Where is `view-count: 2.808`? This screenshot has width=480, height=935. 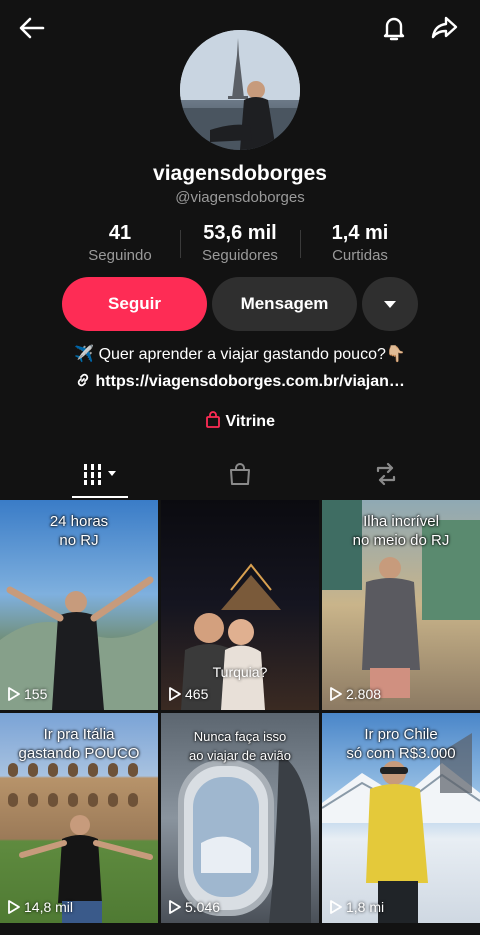
view-count: 2.808 is located at coordinates (355, 694).